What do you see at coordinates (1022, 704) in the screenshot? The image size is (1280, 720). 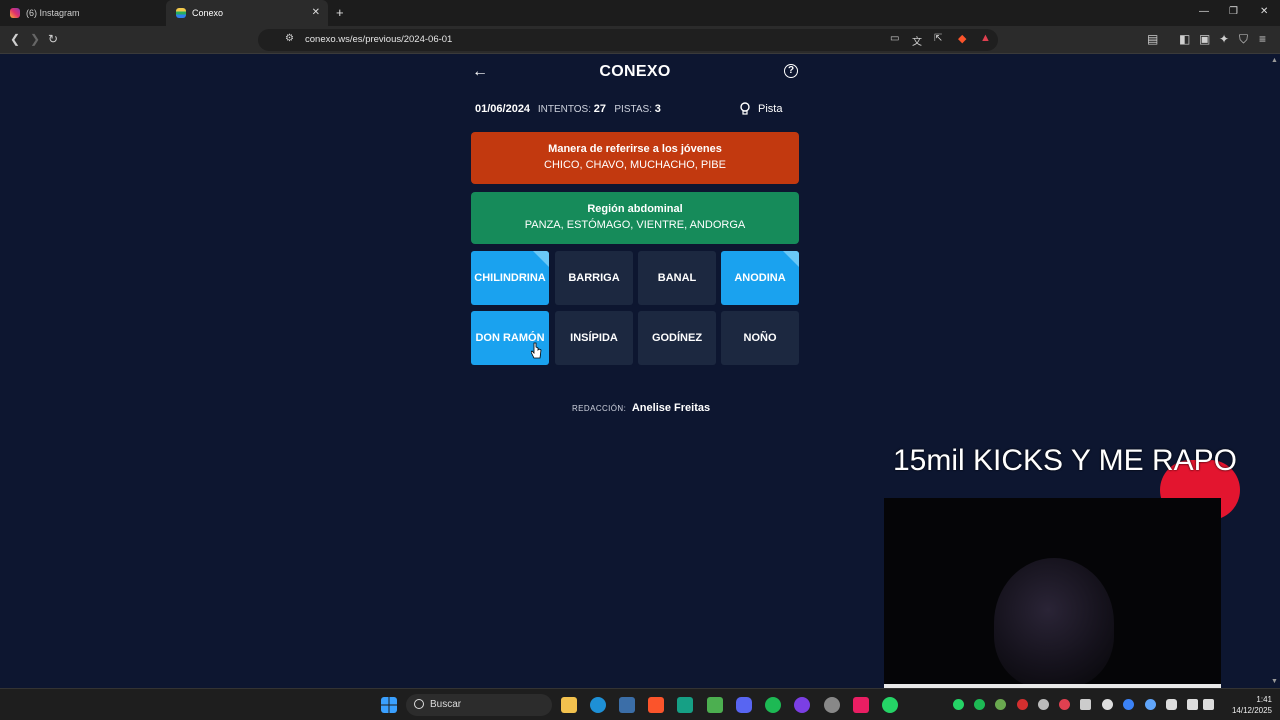 I see `app-tray-icon` at bounding box center [1022, 704].